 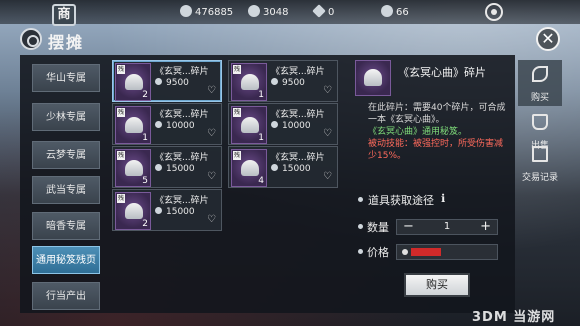 I want to click on category-huashan: 华山专属, so click(x=66, y=78).